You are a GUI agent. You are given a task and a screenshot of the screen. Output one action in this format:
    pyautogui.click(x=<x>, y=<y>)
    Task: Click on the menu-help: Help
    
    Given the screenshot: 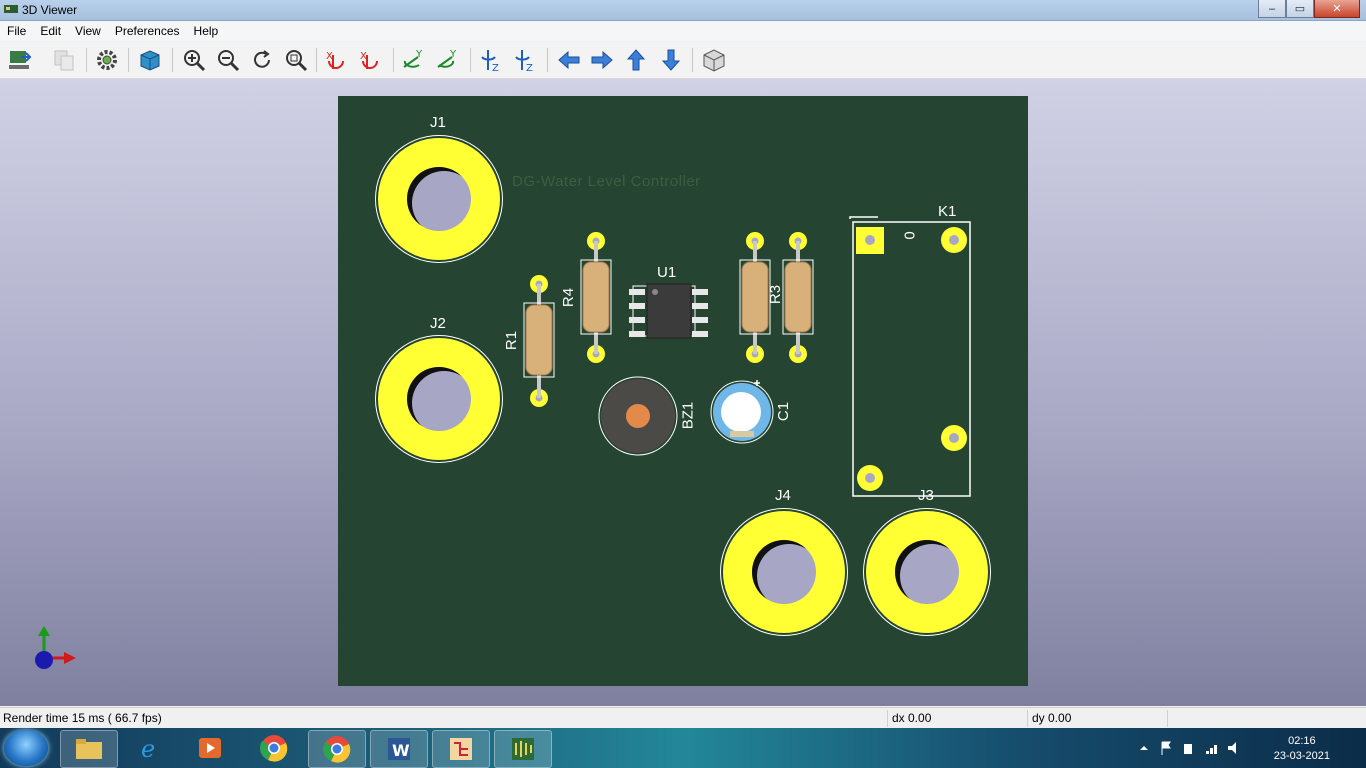 What is the action you would take?
    pyautogui.click(x=206, y=31)
    